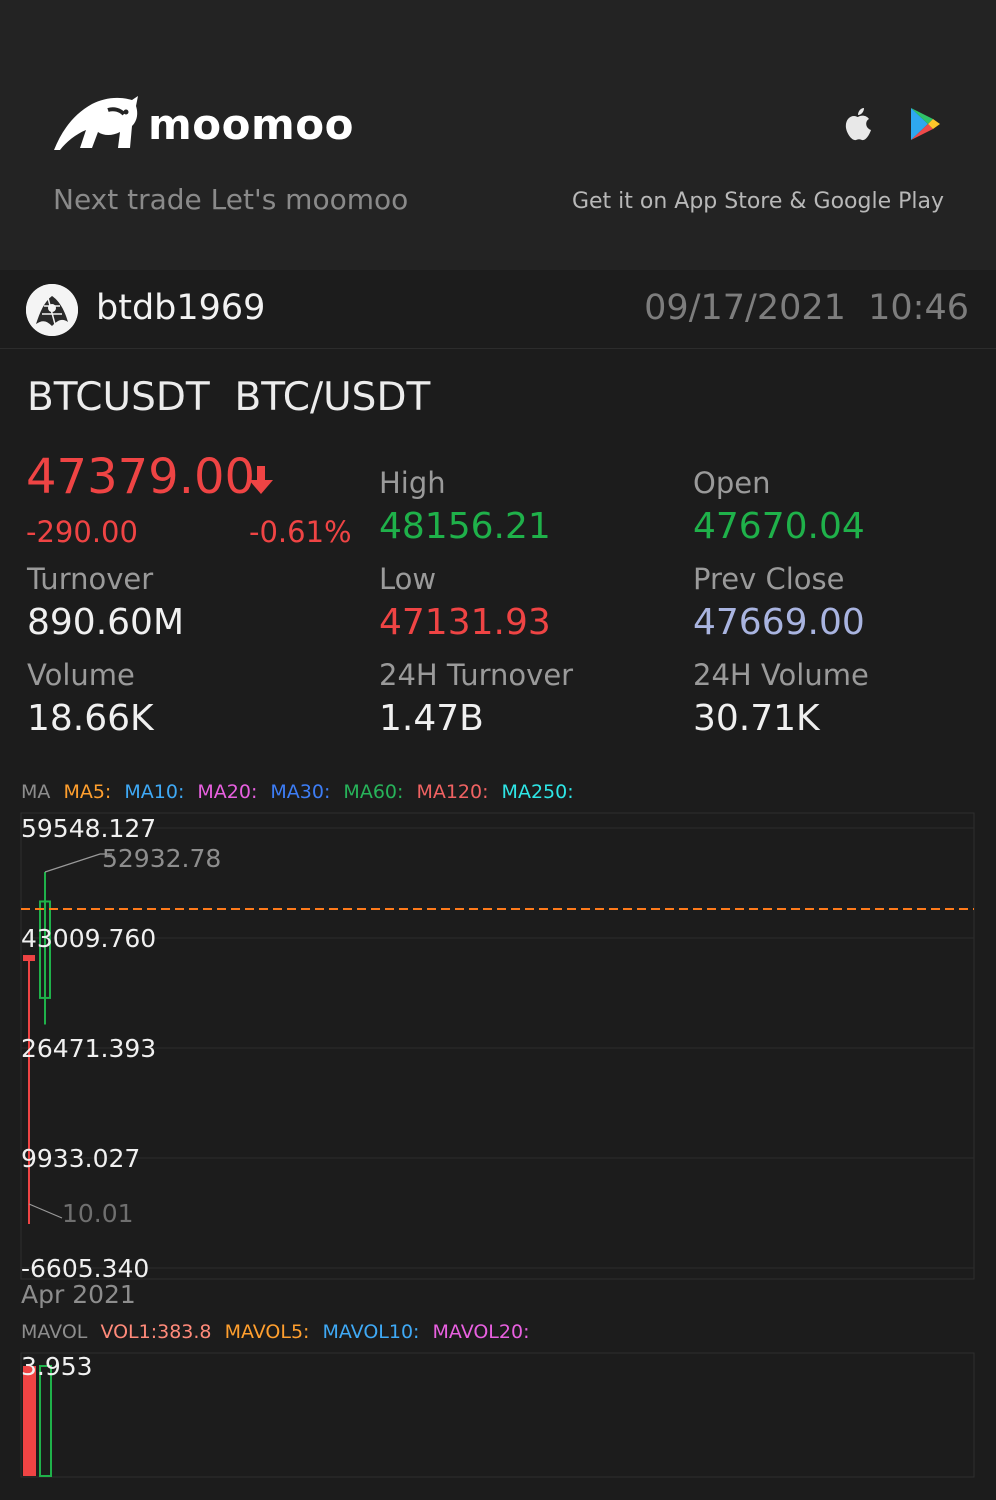  I want to click on username: btdb1969, so click(180, 308).